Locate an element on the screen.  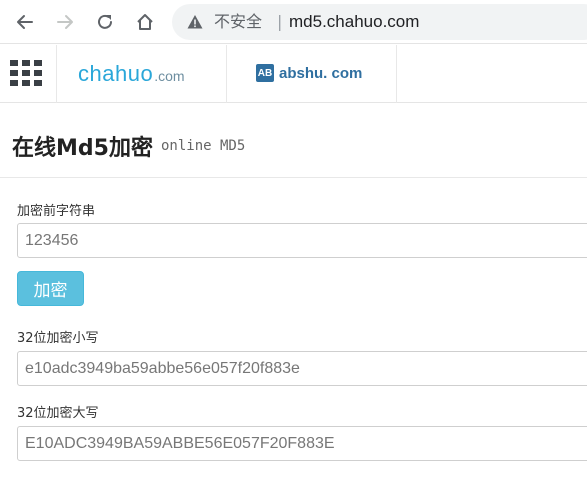
plaintext-input: 123456 is located at coordinates (302, 240).